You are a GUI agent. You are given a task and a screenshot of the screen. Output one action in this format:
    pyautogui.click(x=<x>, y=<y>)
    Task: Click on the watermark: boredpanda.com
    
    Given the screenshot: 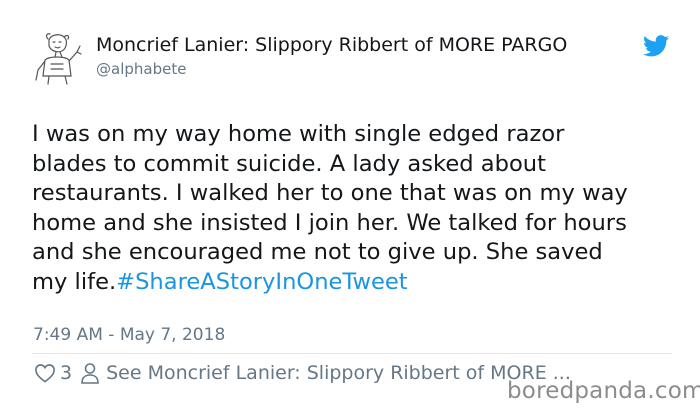 What is the action you would take?
    pyautogui.click(x=603, y=391)
    